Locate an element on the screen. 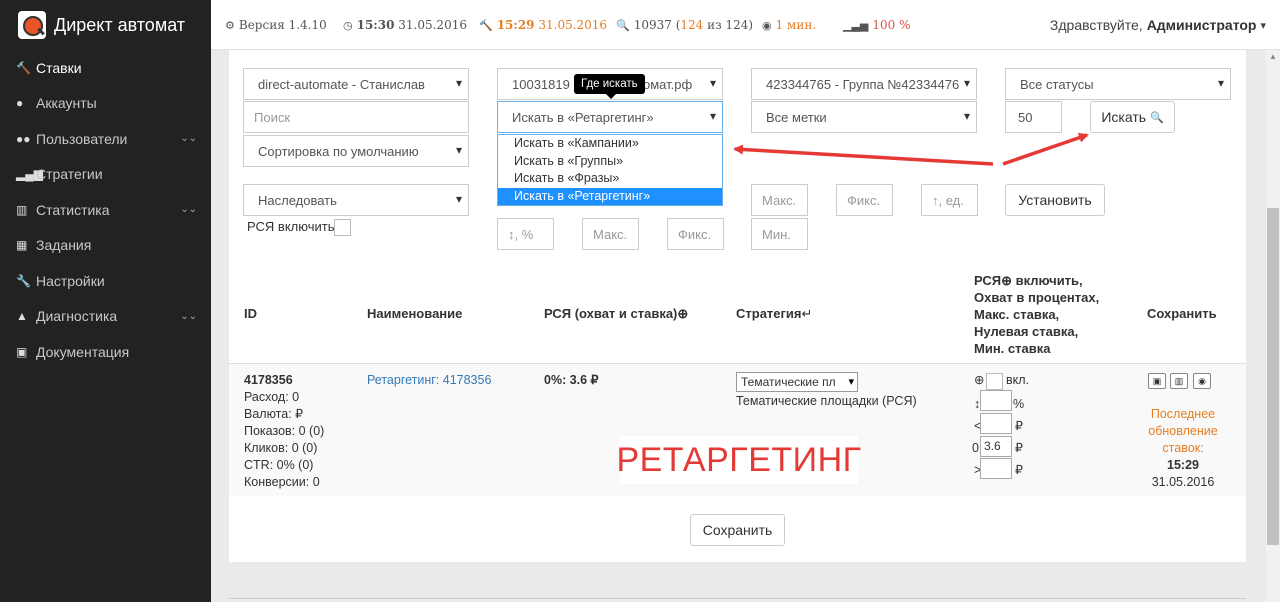 The width and height of the screenshot is (1280, 602). annotation-arrows is located at coordinates (911, 149).